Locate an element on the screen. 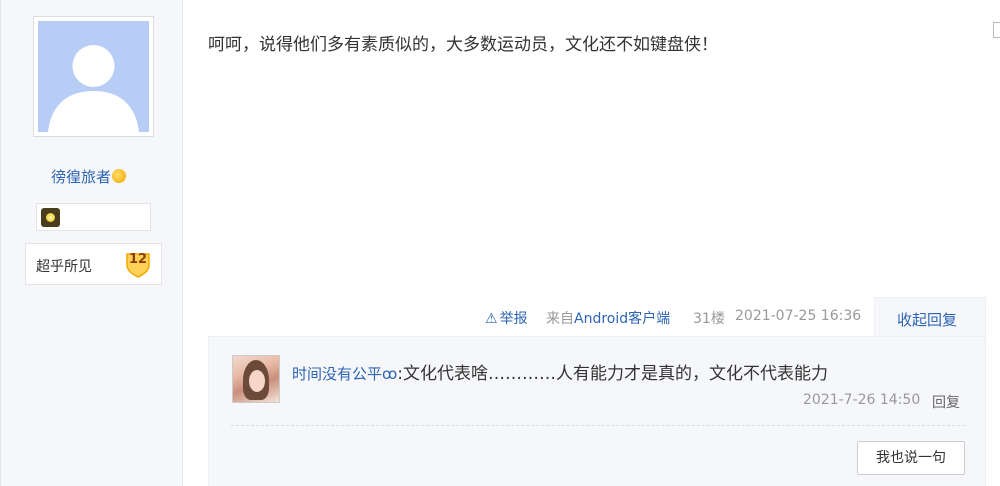 Image resolution: width=1000 pixels, height=486 pixels. floor-number: 31楼 is located at coordinates (709, 319).